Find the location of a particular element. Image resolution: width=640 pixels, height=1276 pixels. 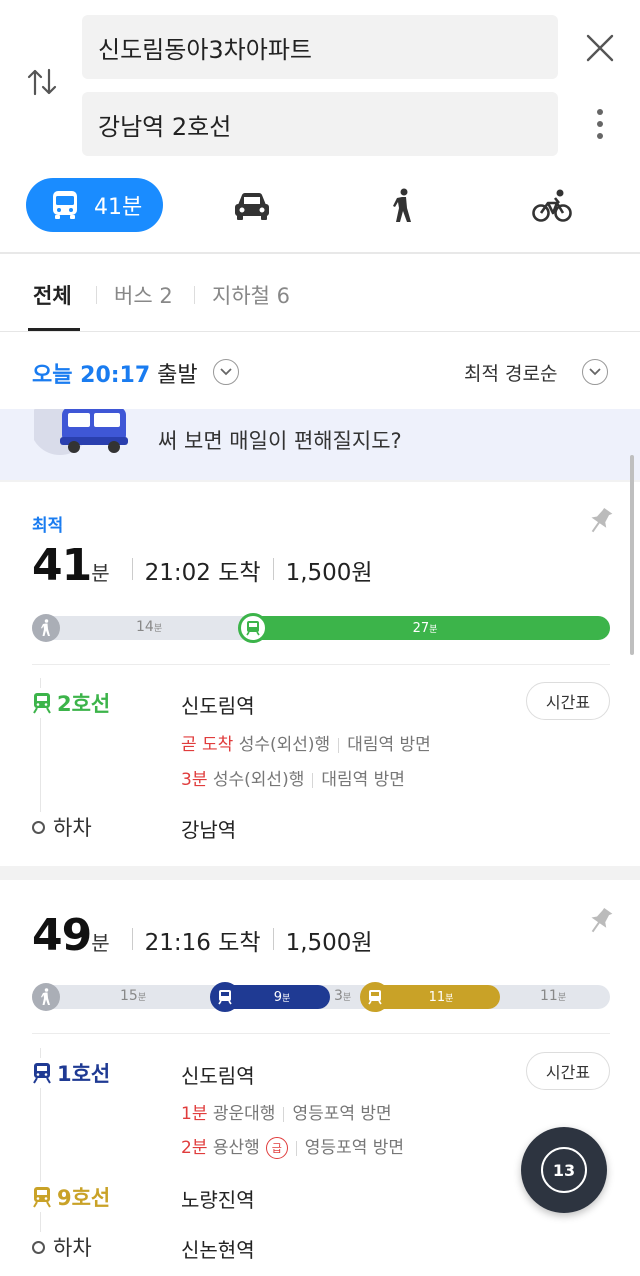

mode-bike-tab is located at coordinates (552, 206).